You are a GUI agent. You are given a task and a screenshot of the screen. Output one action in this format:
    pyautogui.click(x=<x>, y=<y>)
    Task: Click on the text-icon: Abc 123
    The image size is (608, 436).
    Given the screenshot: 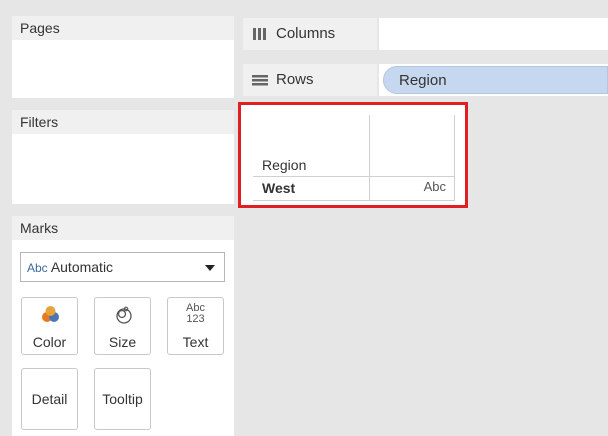 What is the action you would take?
    pyautogui.click(x=195, y=314)
    